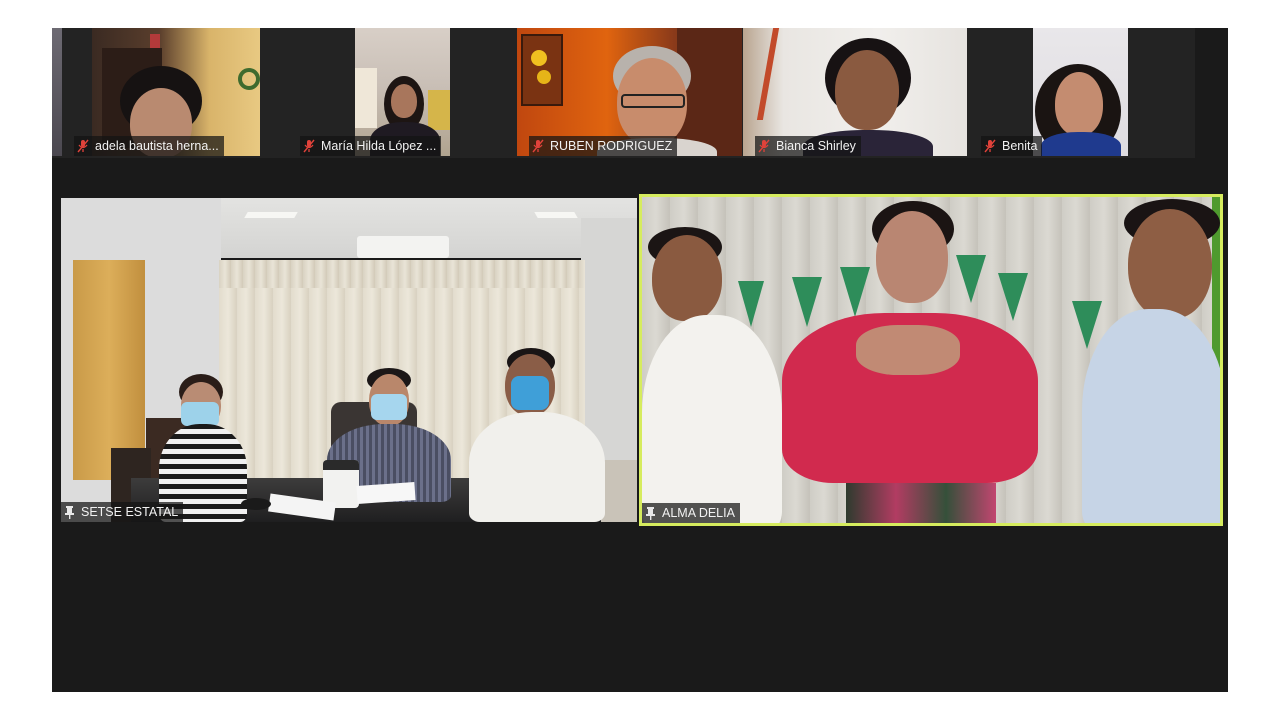 This screenshot has height=720, width=1280. Describe the element at coordinates (57, 92) in the screenshot. I see `strip-scroll-edge` at that location.